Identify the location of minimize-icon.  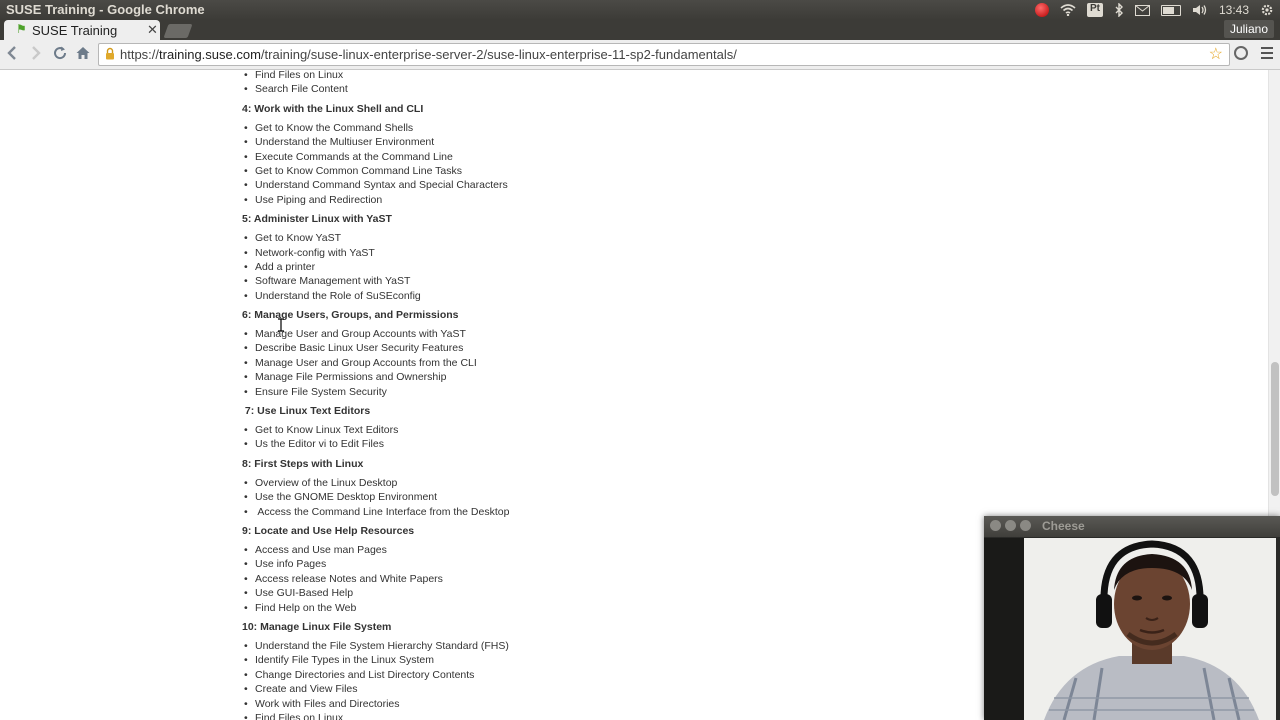
(1010, 525).